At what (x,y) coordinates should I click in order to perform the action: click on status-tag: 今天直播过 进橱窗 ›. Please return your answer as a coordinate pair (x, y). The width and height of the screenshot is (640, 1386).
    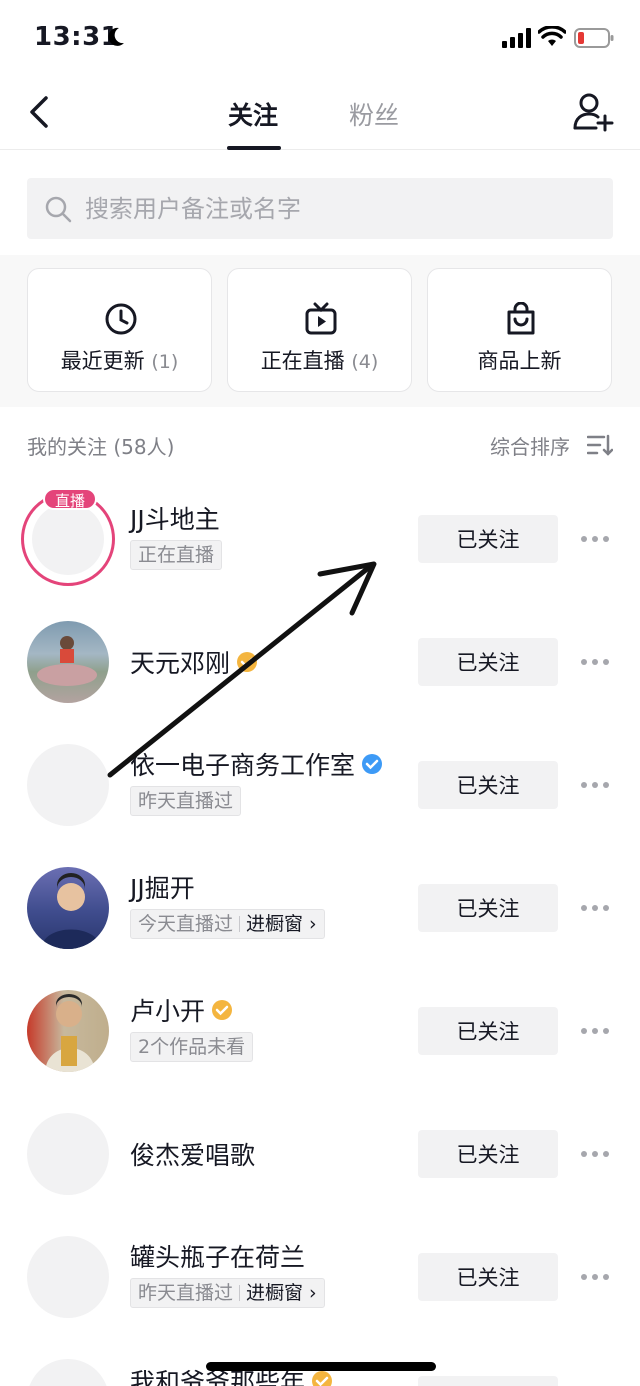
    Looking at the image, I should click on (227, 924).